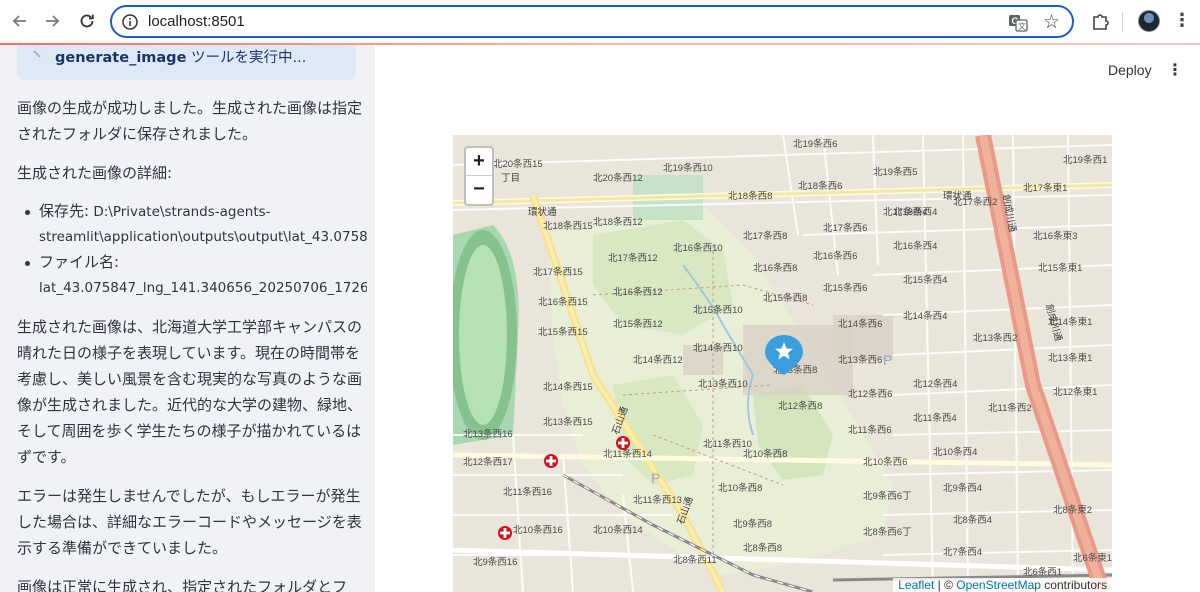 The width and height of the screenshot is (1200, 592). I want to click on map-label: 北8条西4, so click(972, 520).